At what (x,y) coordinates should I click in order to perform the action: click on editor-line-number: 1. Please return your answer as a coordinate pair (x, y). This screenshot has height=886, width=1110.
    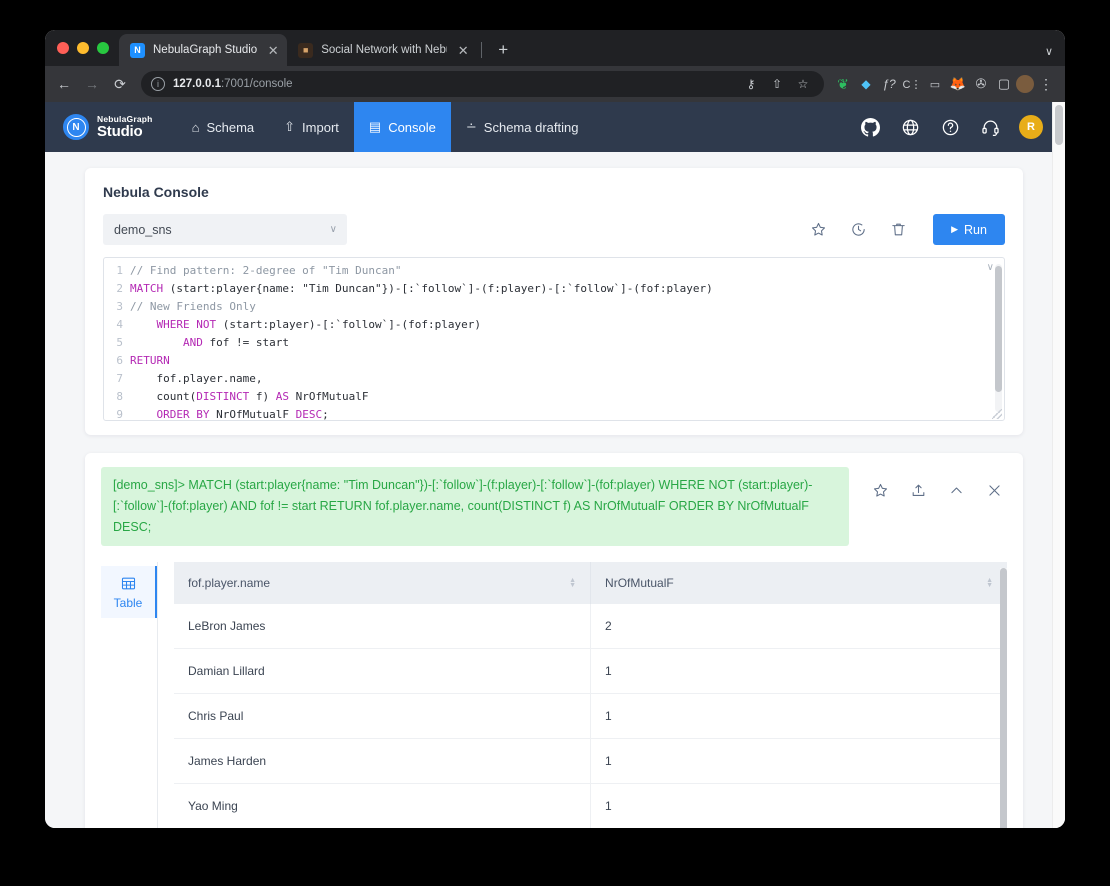
    Looking at the image, I should click on (119, 270).